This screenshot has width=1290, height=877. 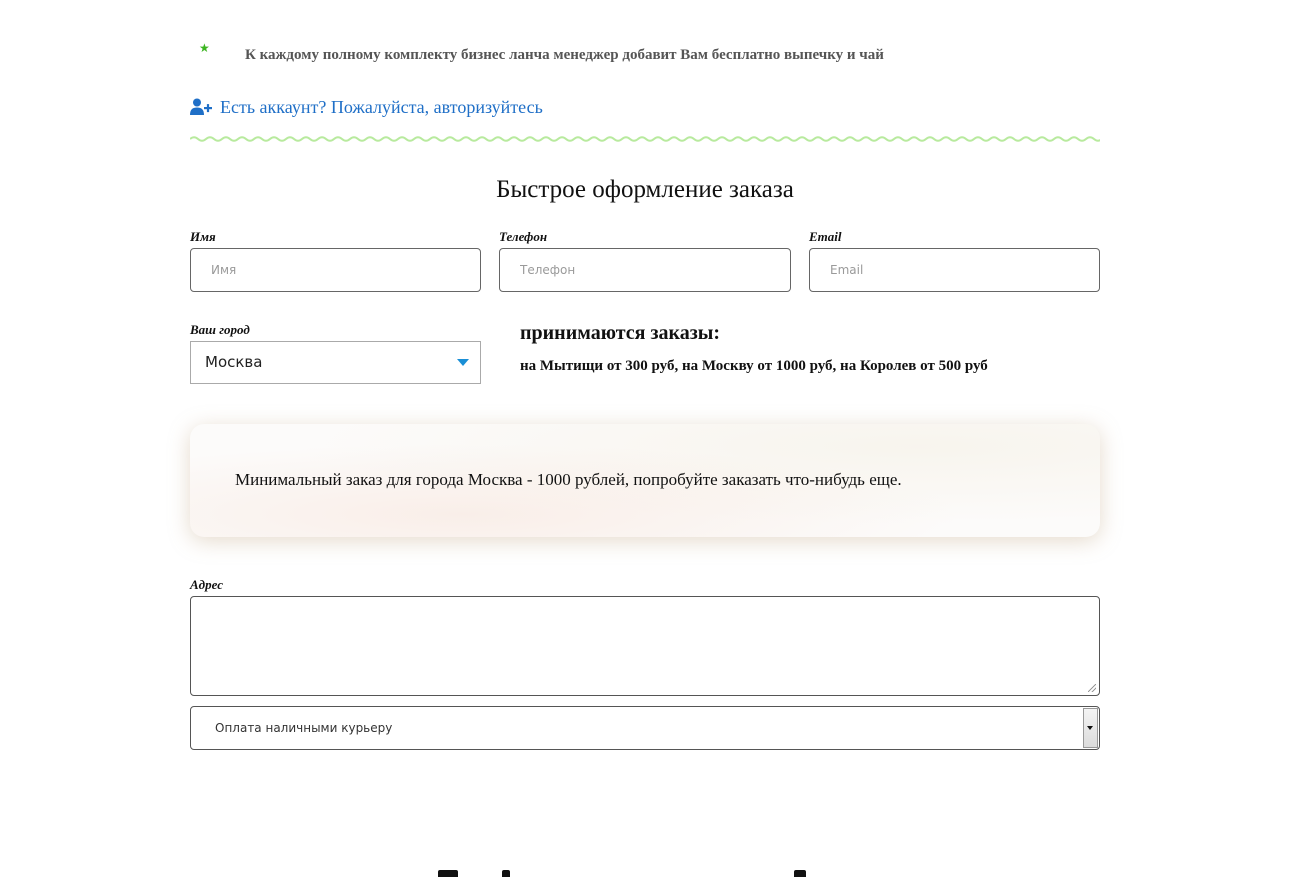 What do you see at coordinates (220, 329) in the screenshot?
I see `city-label: Ваш город` at bounding box center [220, 329].